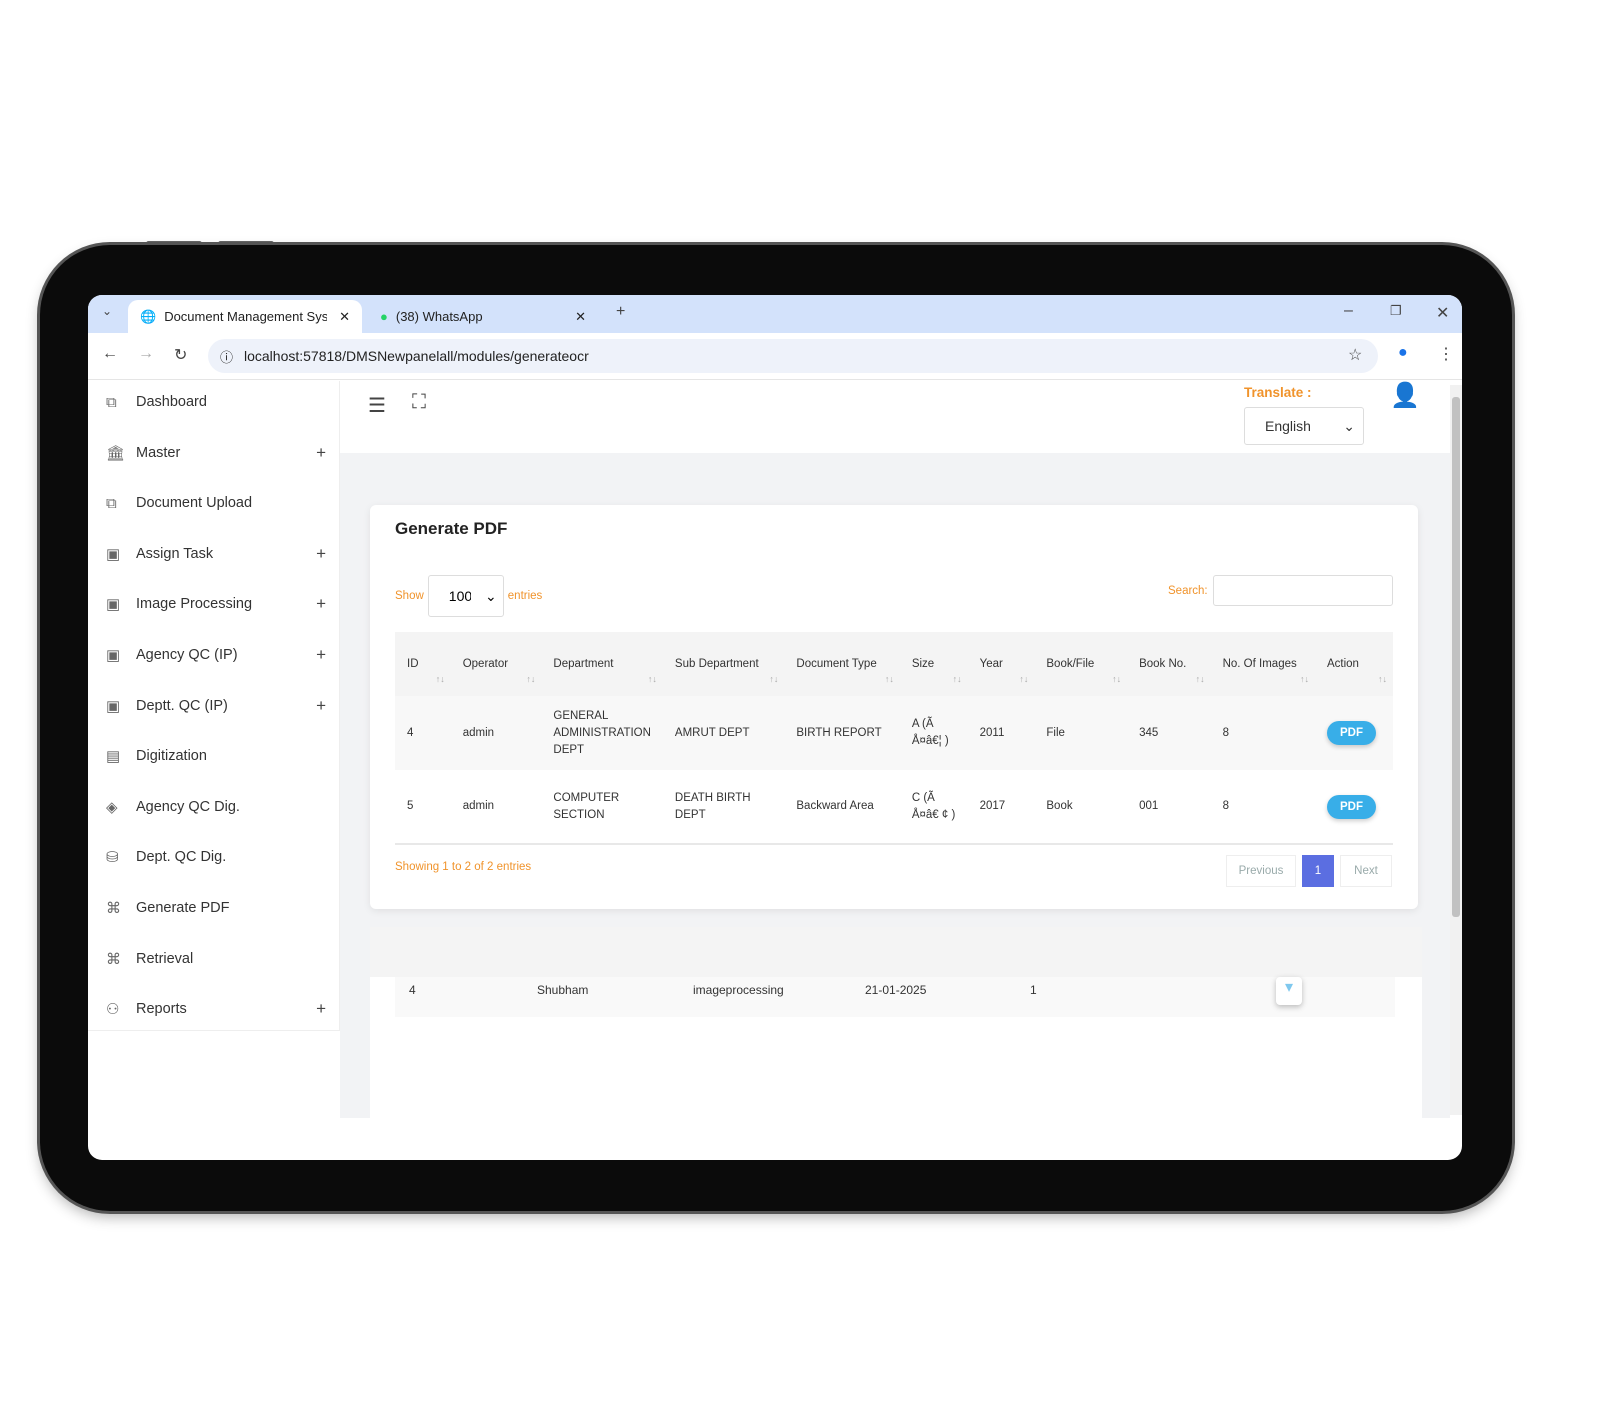 The width and height of the screenshot is (1600, 1422). I want to click on hamburger-menu-icon: ☰, so click(377, 405).